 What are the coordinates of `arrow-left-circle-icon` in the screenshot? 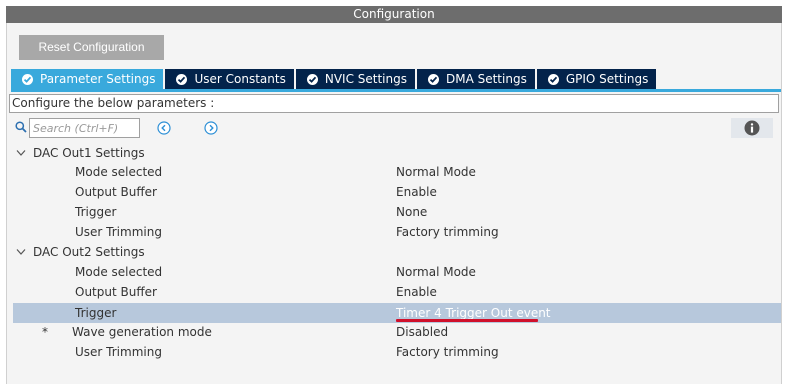 It's located at (164, 128).